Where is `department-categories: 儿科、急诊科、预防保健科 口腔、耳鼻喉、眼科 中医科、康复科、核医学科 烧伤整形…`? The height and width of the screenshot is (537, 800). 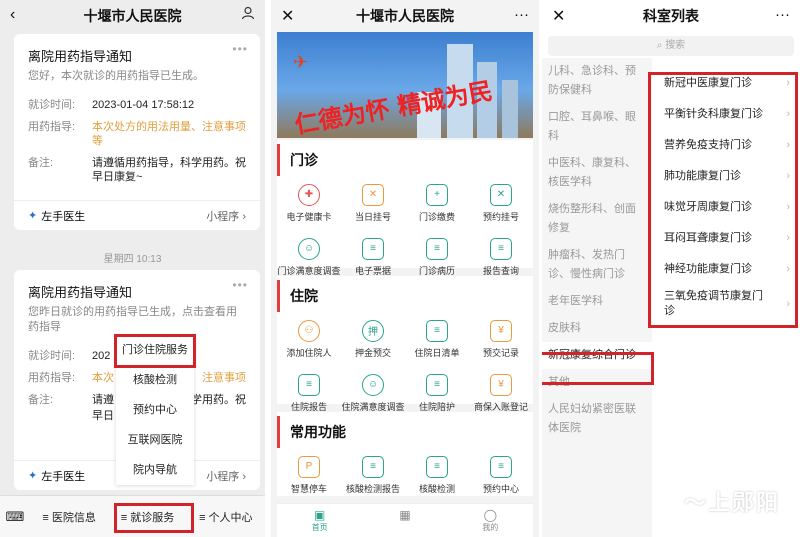
department-categories: 儿科、急诊科、预防保健科 口腔、耳鼻喉、眼科 中医科、康复科、核医学科 烧伤整形… is located at coordinates (597, 297).